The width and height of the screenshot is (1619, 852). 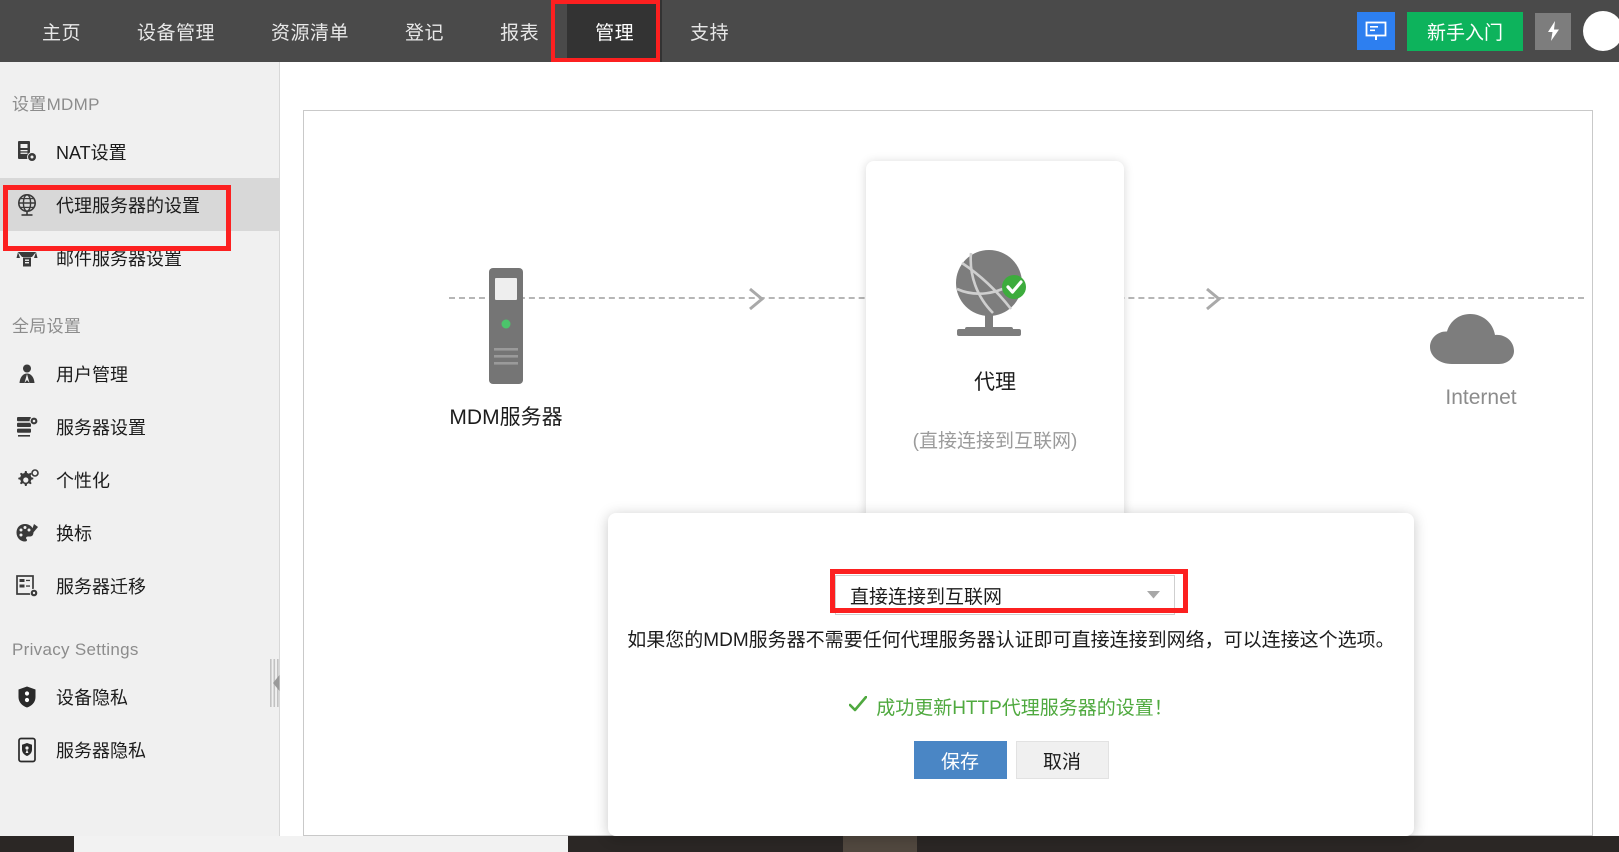 I want to click on sidebar-section-title-privacy: Privacy Settings, so click(x=75, y=649).